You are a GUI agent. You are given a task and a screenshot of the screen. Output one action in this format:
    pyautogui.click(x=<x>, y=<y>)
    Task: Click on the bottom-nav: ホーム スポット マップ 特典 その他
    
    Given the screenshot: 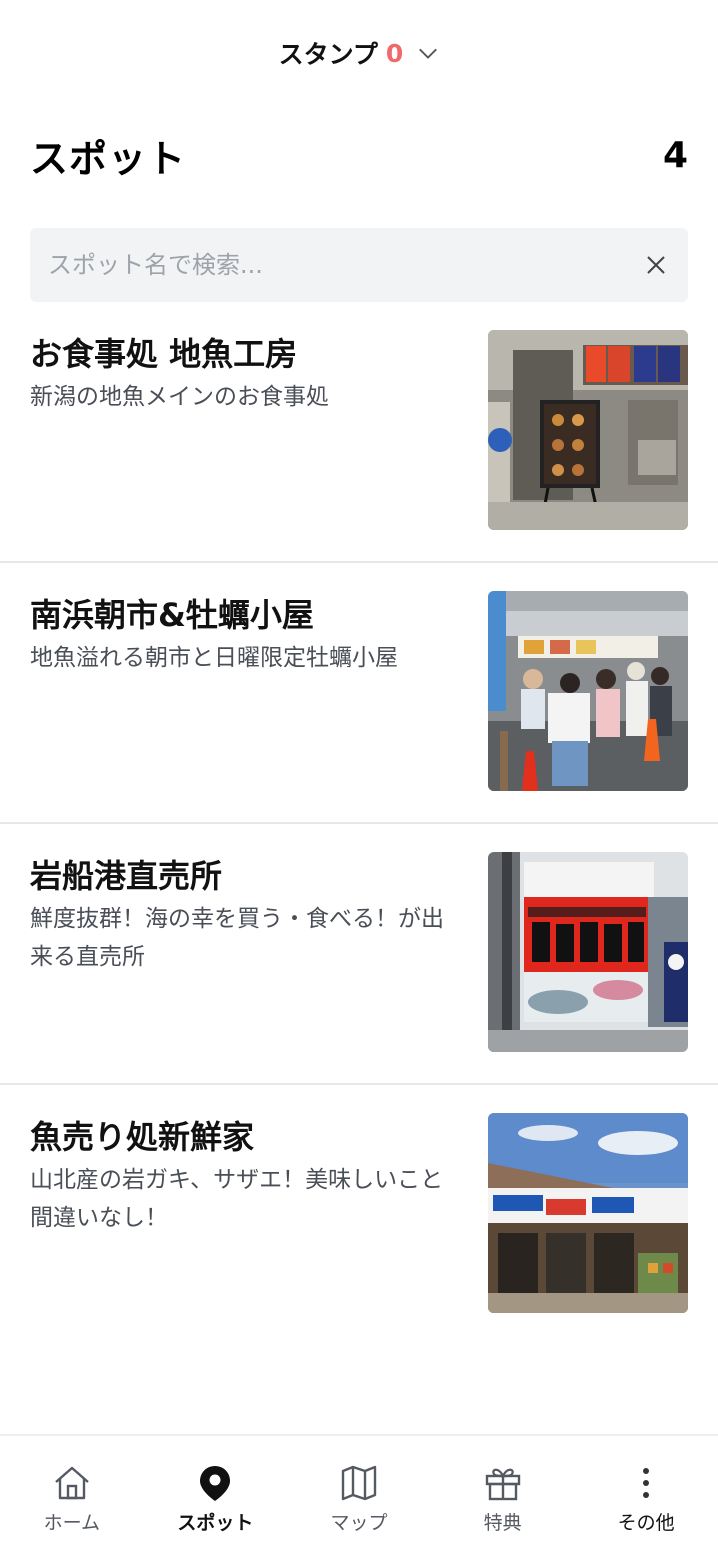 What is the action you would take?
    pyautogui.click(x=359, y=1493)
    